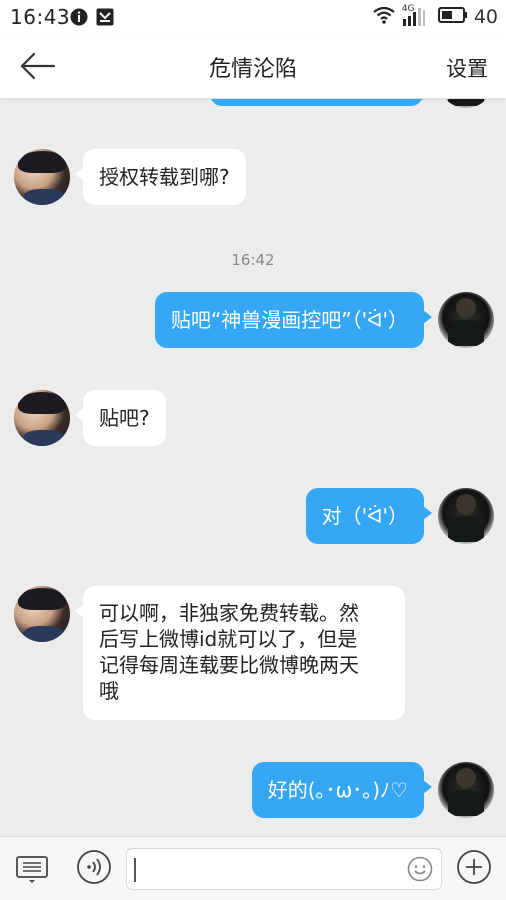 This screenshot has width=506, height=900. I want to click on settings-button: 设置, so click(467, 68).